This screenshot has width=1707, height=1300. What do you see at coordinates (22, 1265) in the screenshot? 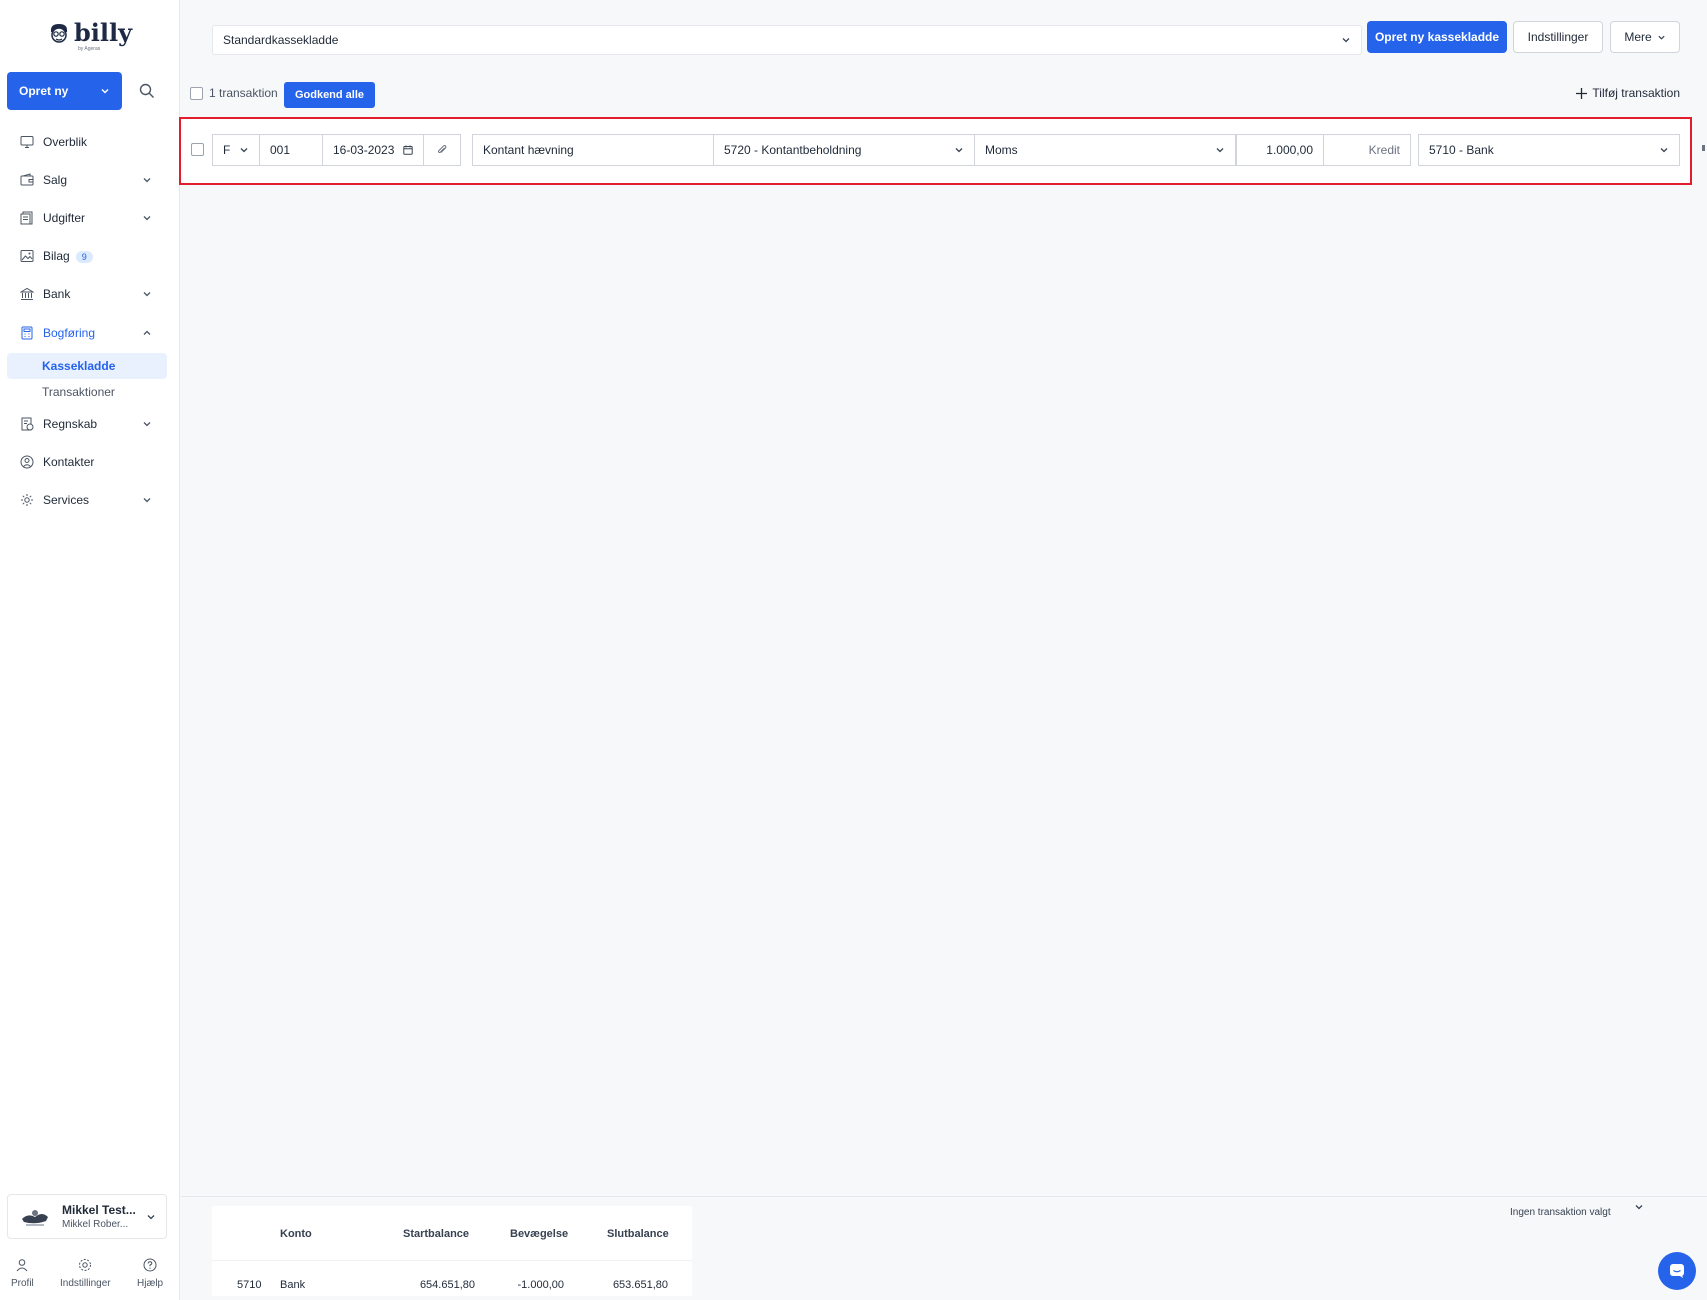
I see `user-icon` at bounding box center [22, 1265].